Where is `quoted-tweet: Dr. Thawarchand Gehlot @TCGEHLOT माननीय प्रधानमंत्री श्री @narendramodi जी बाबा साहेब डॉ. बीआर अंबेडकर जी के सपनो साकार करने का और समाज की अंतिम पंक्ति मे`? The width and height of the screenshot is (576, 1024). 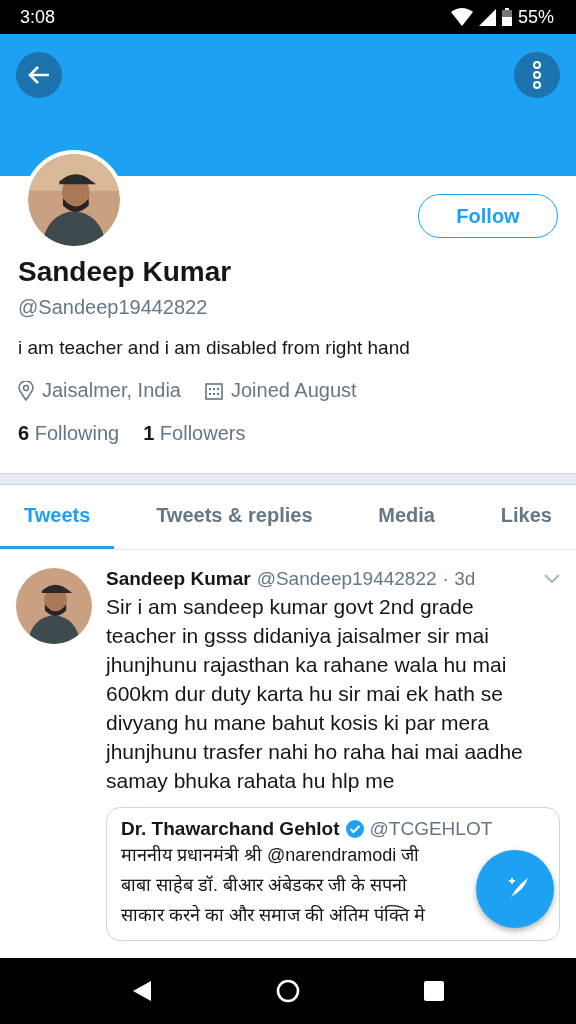
quoted-tweet: Dr. Thawarchand Gehlot @TCGEHLOT माननीय प्रधानमंत्री श्री @narendramodi जी बाबा साहेब डॉ. बीआर अंबेडकर जी के सपनो साकार करने का और समाज की अंतिम पंक्ति मे is located at coordinates (333, 874).